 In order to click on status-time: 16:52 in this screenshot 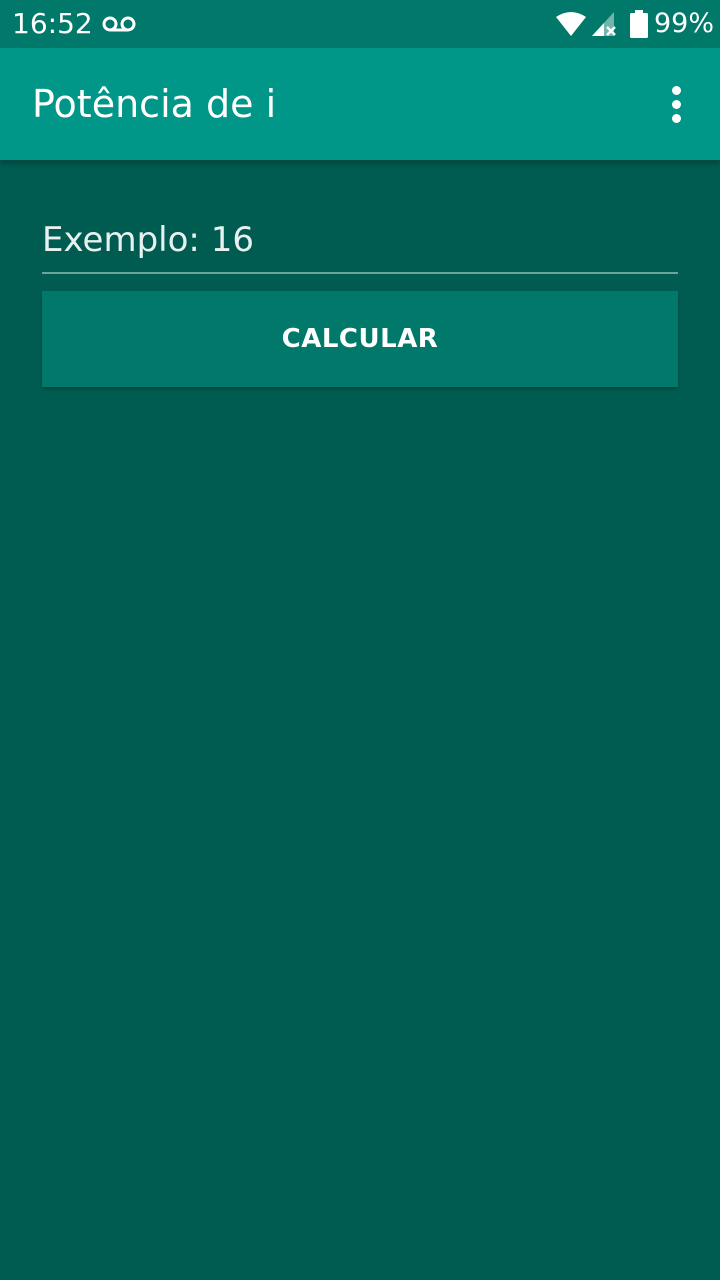, I will do `click(52, 23)`.